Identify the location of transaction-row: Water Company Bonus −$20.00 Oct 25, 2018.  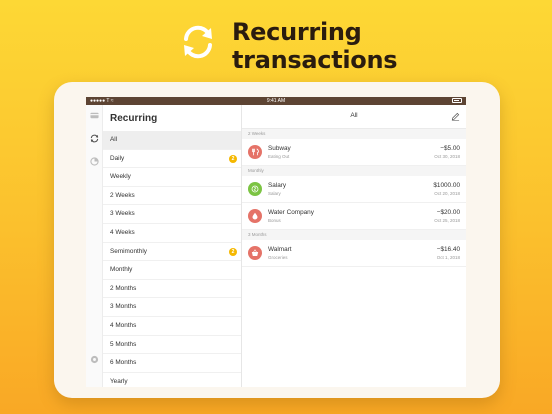
(354, 216).